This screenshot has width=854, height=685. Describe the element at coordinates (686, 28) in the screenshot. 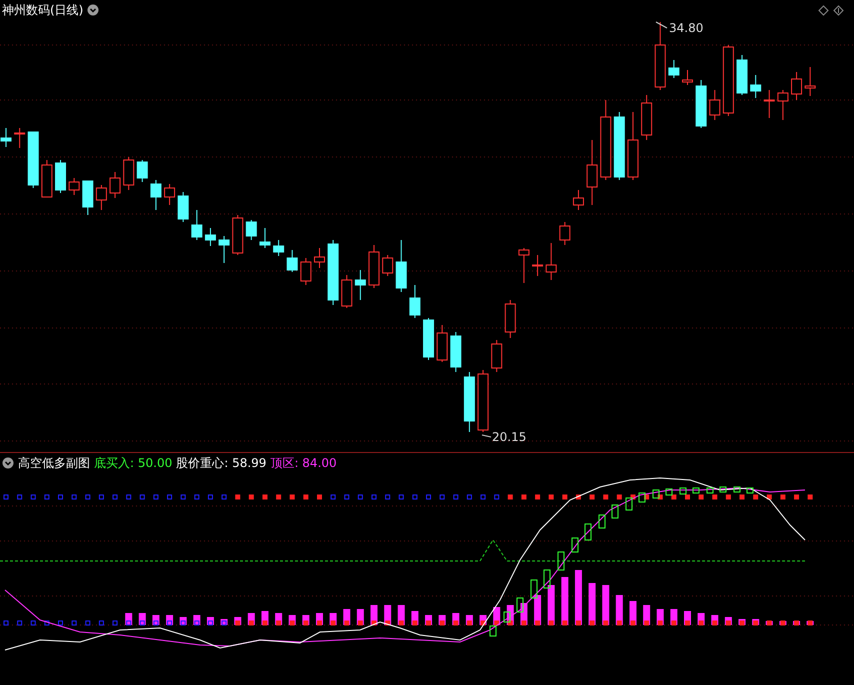

I see `high-price-label: 34.80` at that location.